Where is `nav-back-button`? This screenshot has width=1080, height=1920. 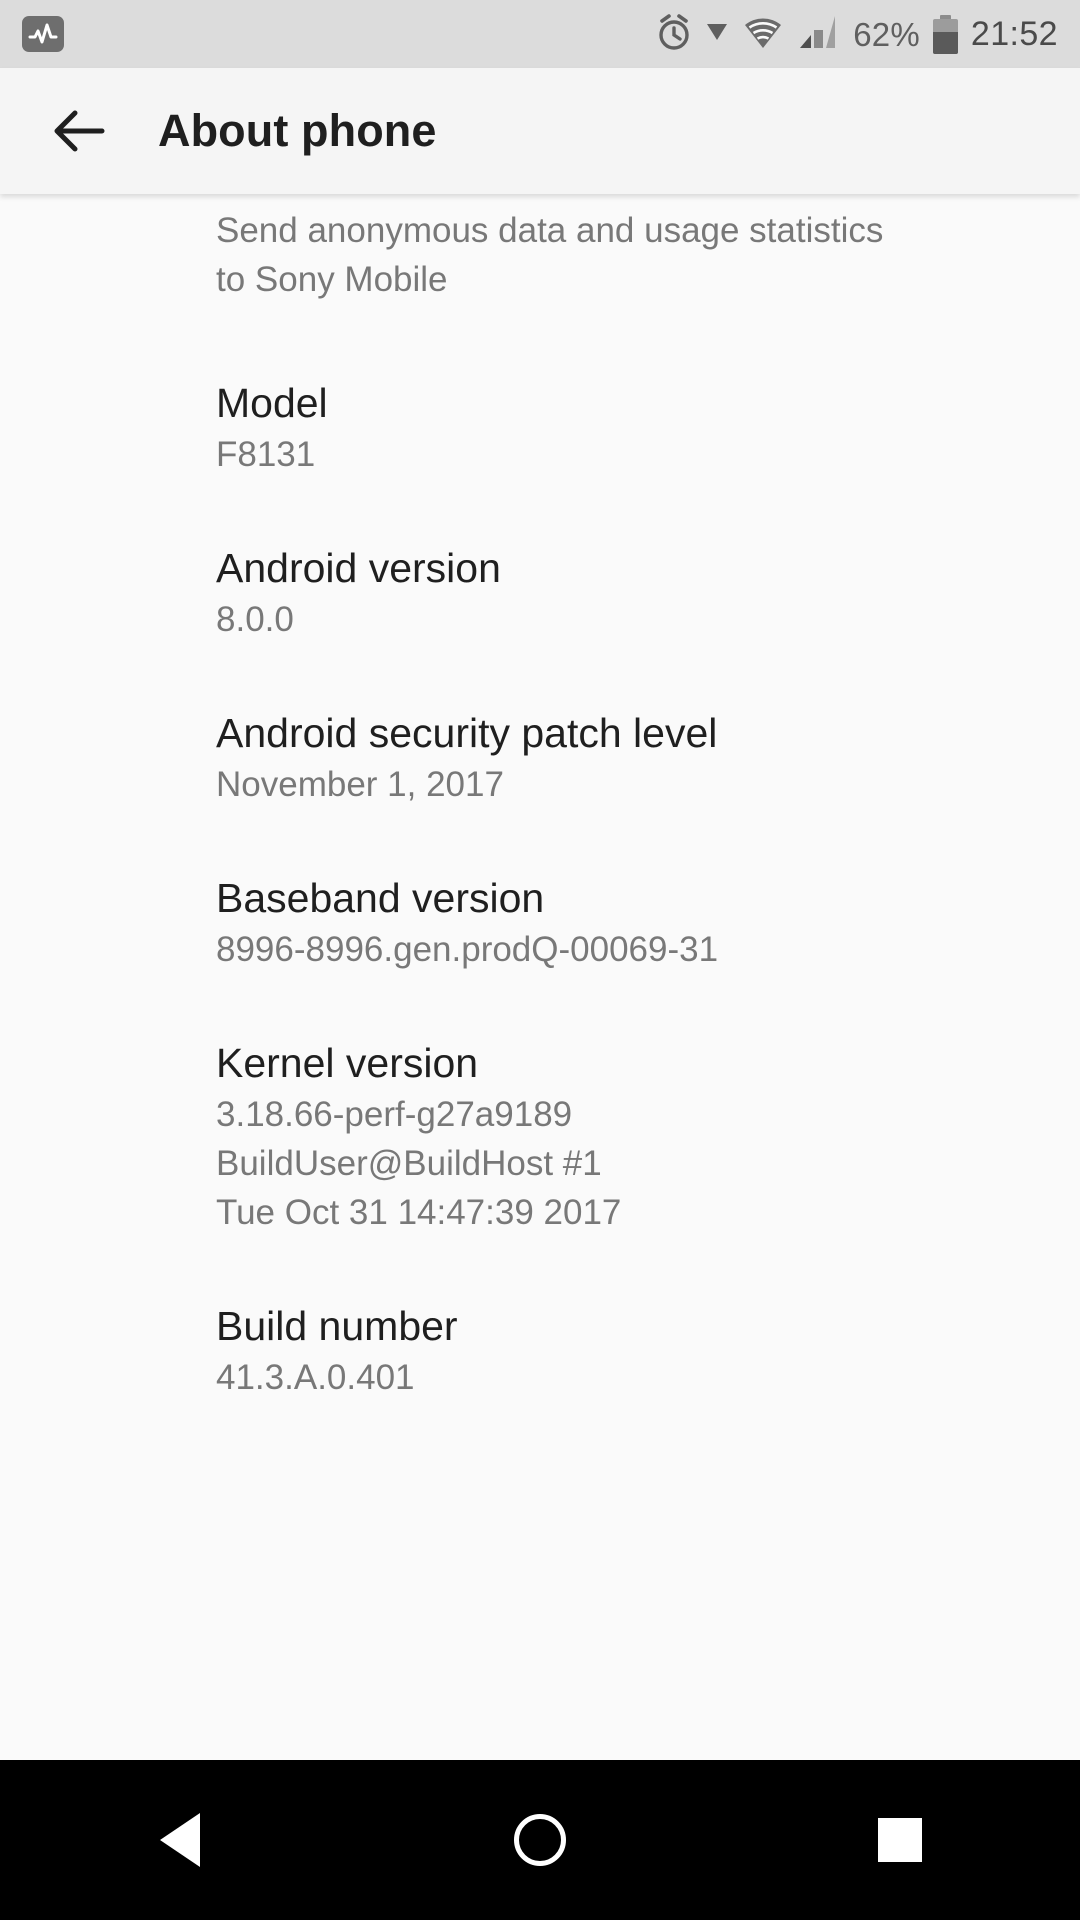 nav-back-button is located at coordinates (180, 1840).